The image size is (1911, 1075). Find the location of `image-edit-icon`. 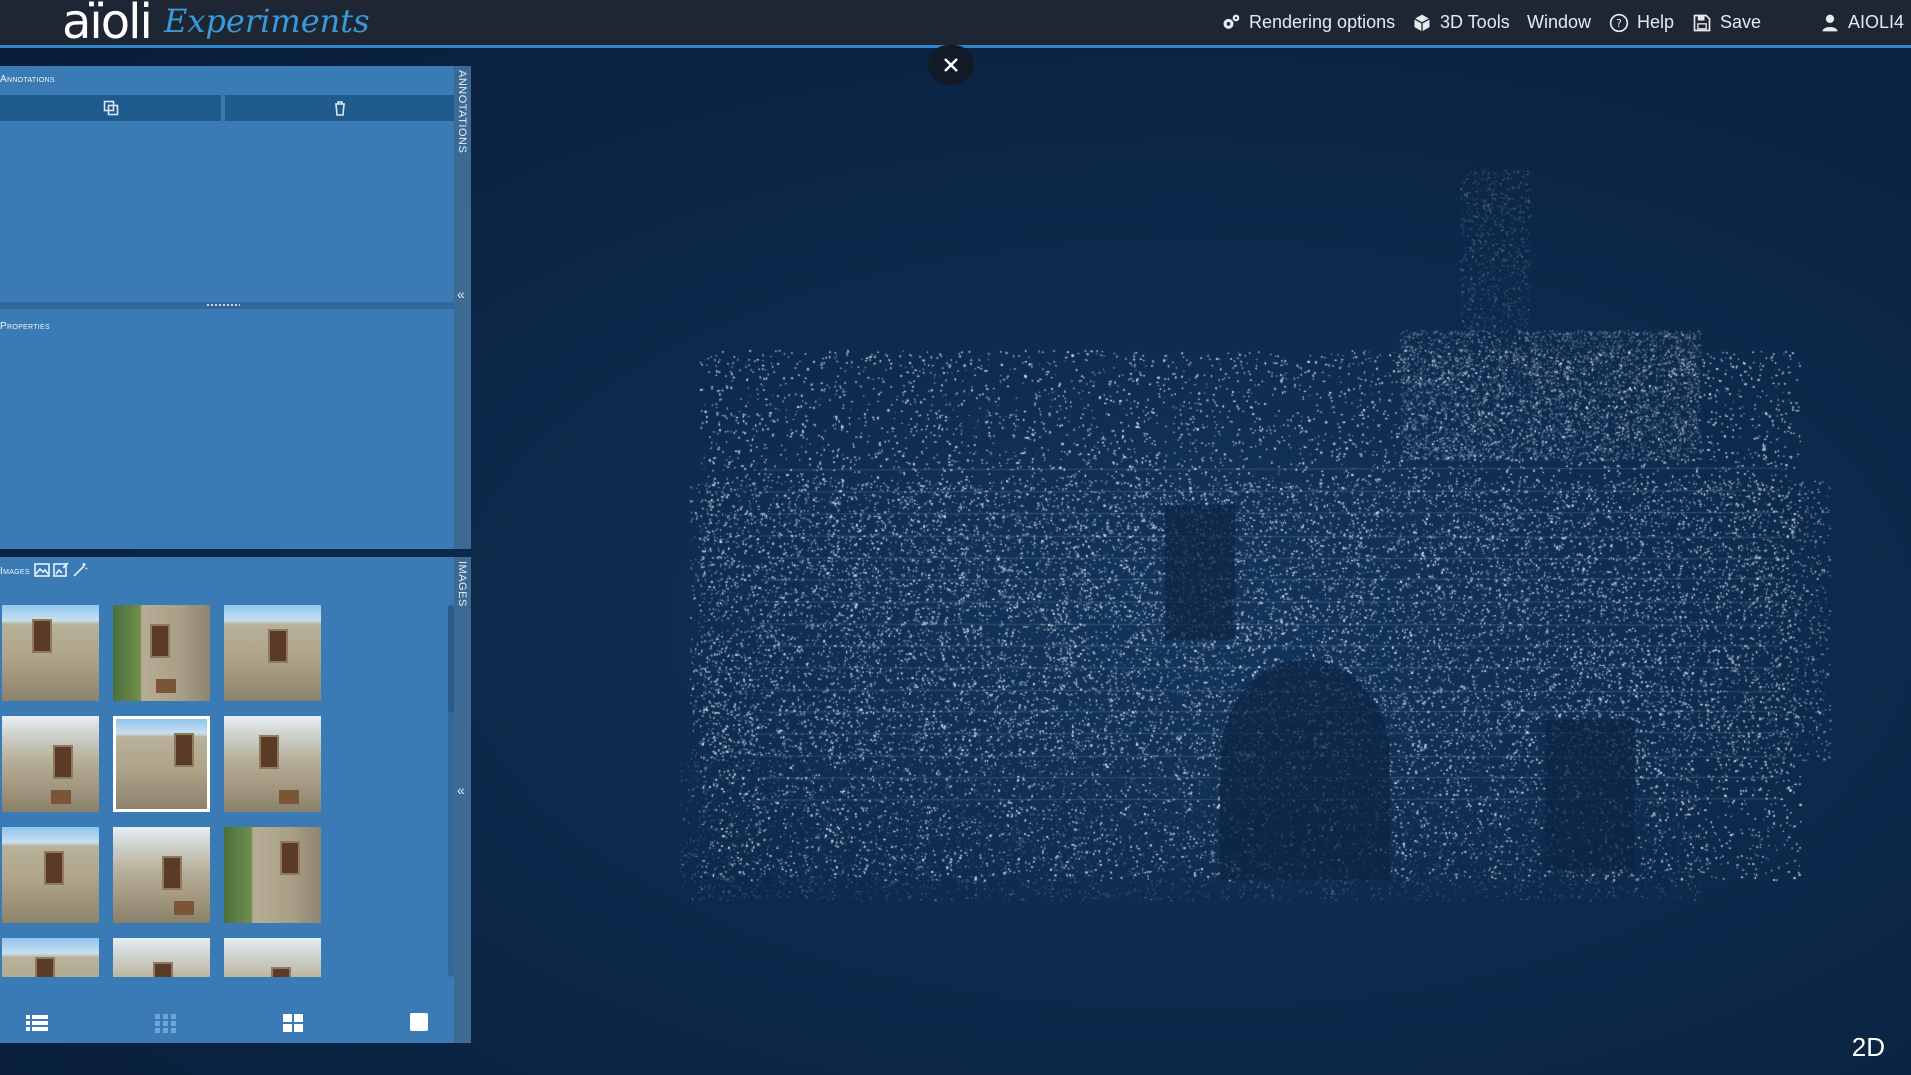

image-edit-icon is located at coordinates (61, 570).